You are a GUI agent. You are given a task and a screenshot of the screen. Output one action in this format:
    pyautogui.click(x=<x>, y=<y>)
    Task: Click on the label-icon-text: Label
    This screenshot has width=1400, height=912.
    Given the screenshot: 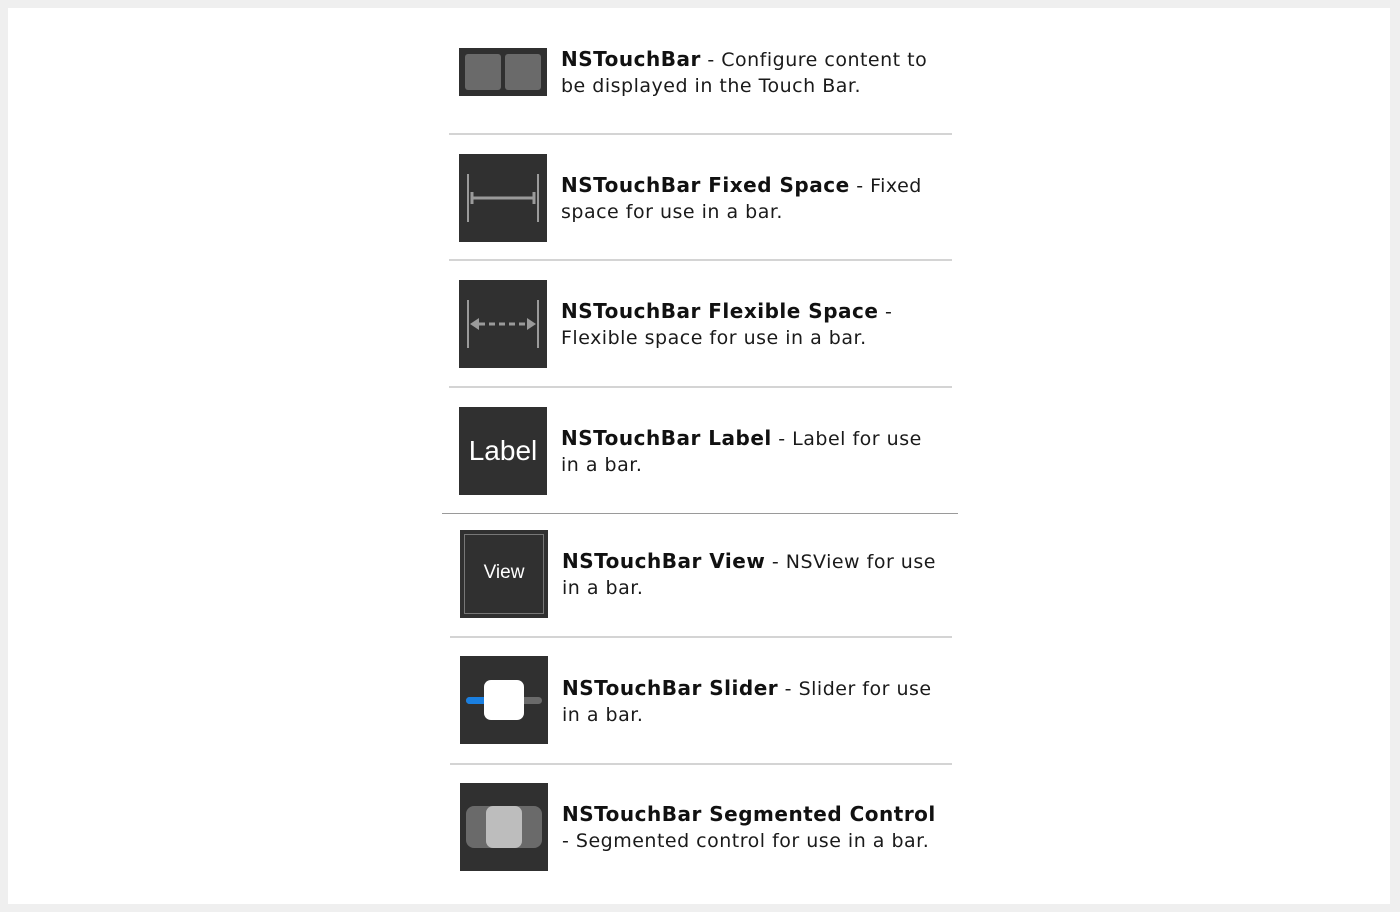 What is the action you would take?
    pyautogui.click(x=503, y=450)
    